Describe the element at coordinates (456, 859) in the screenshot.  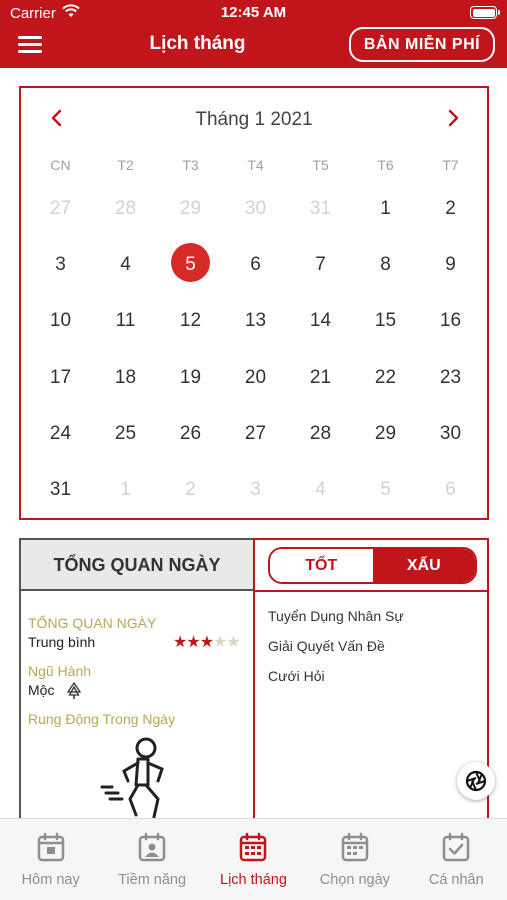
I see `tab-personal: Cá nhân` at that location.